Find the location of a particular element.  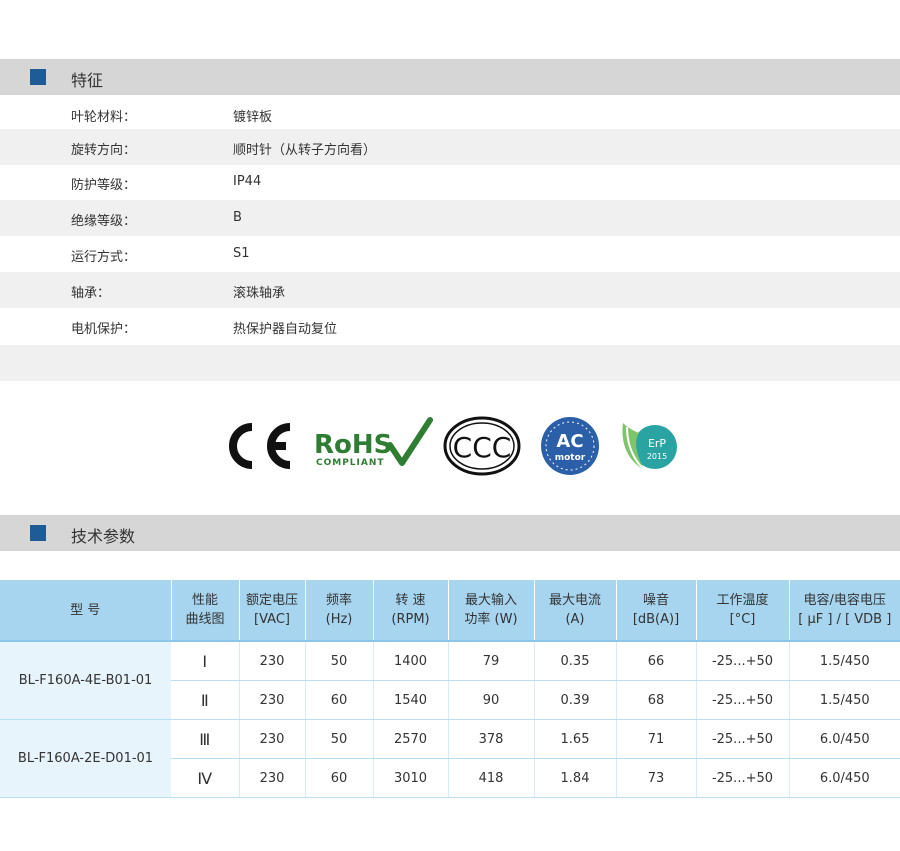

header-voltage: 额定电压 [VAC] is located at coordinates (272, 610).